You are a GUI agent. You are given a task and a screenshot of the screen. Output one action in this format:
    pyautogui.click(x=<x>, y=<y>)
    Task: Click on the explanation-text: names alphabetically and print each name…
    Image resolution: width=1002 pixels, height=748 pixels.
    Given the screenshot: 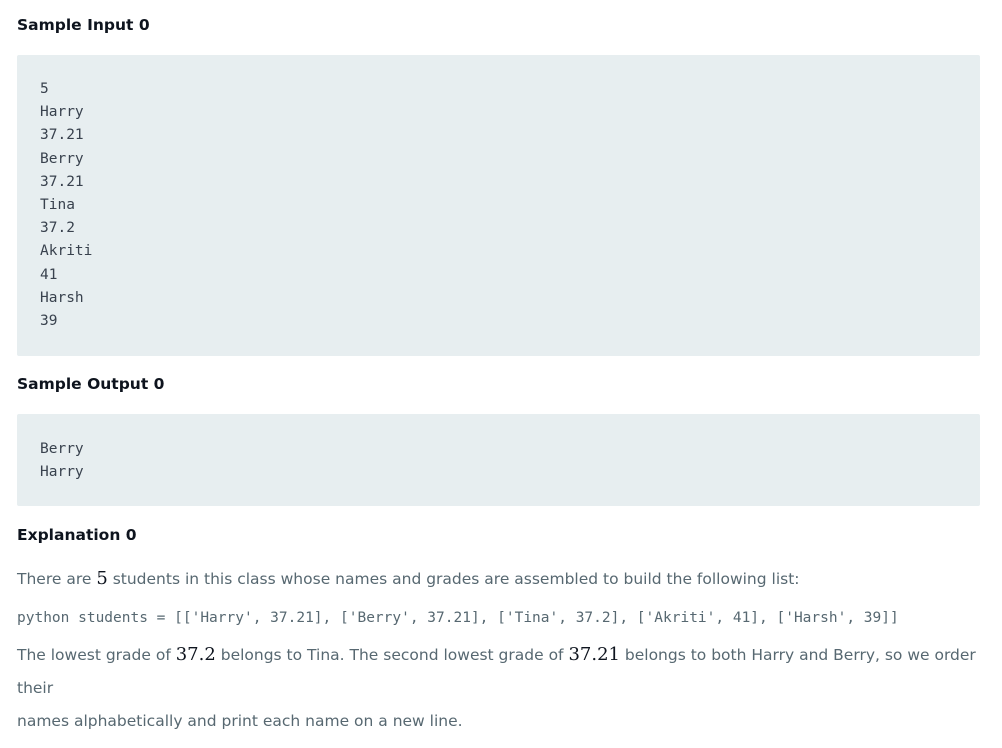 What is the action you would take?
    pyautogui.click(x=240, y=721)
    